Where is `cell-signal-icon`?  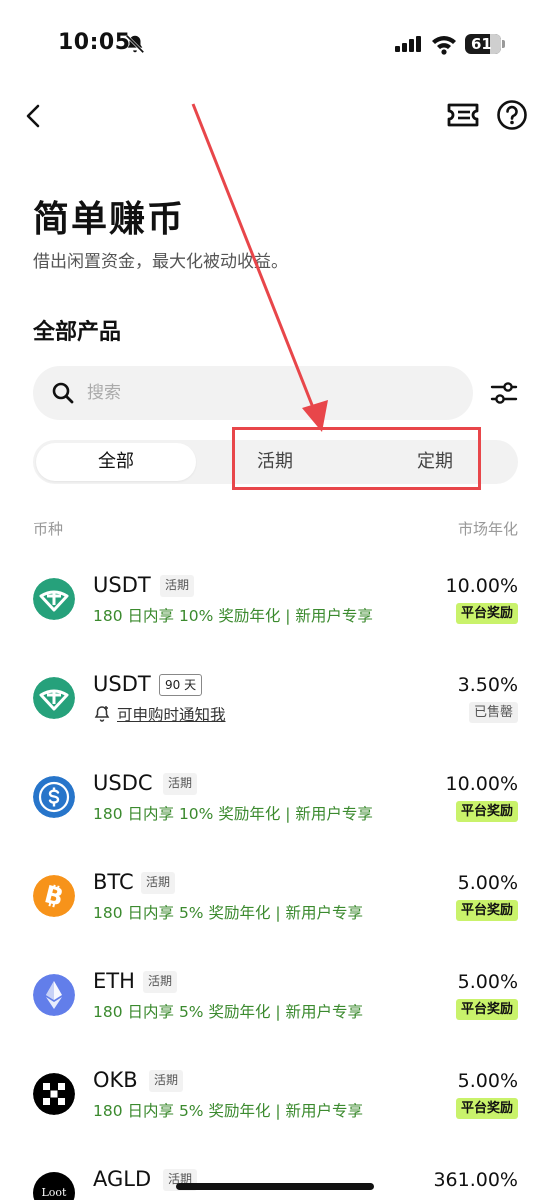
cell-signal-icon is located at coordinates (408, 44).